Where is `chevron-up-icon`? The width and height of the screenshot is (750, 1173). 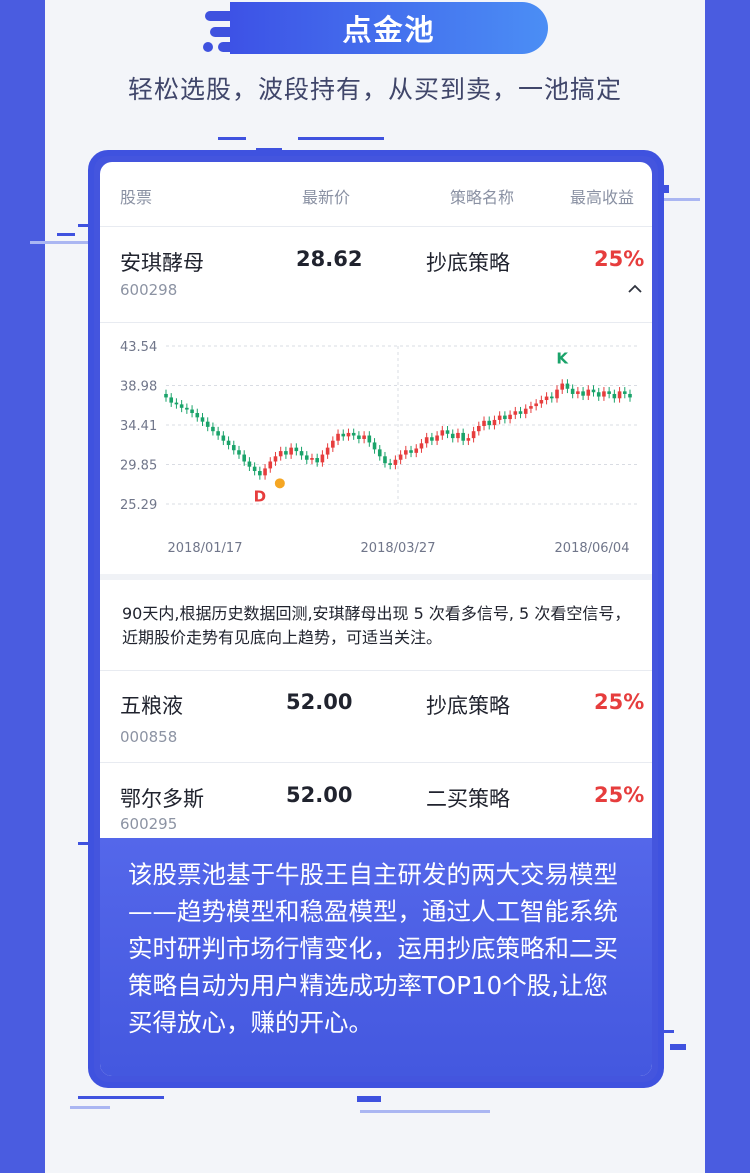 chevron-up-icon is located at coordinates (635, 289).